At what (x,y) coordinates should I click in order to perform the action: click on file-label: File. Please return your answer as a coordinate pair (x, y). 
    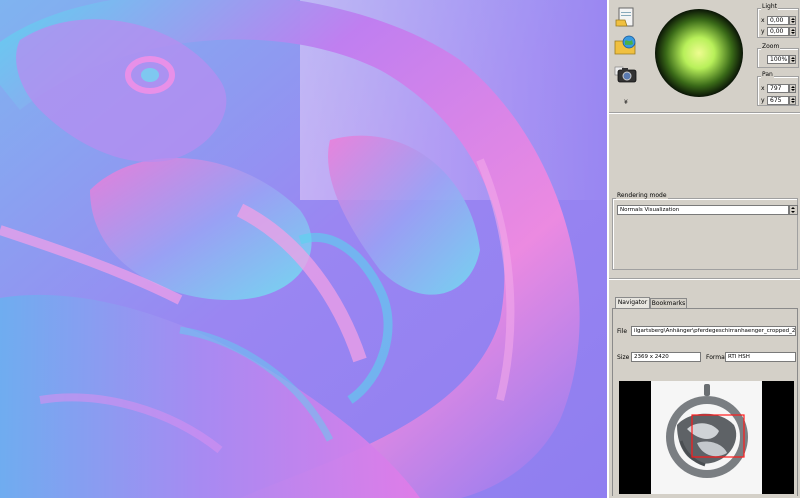
    Looking at the image, I should click on (622, 331).